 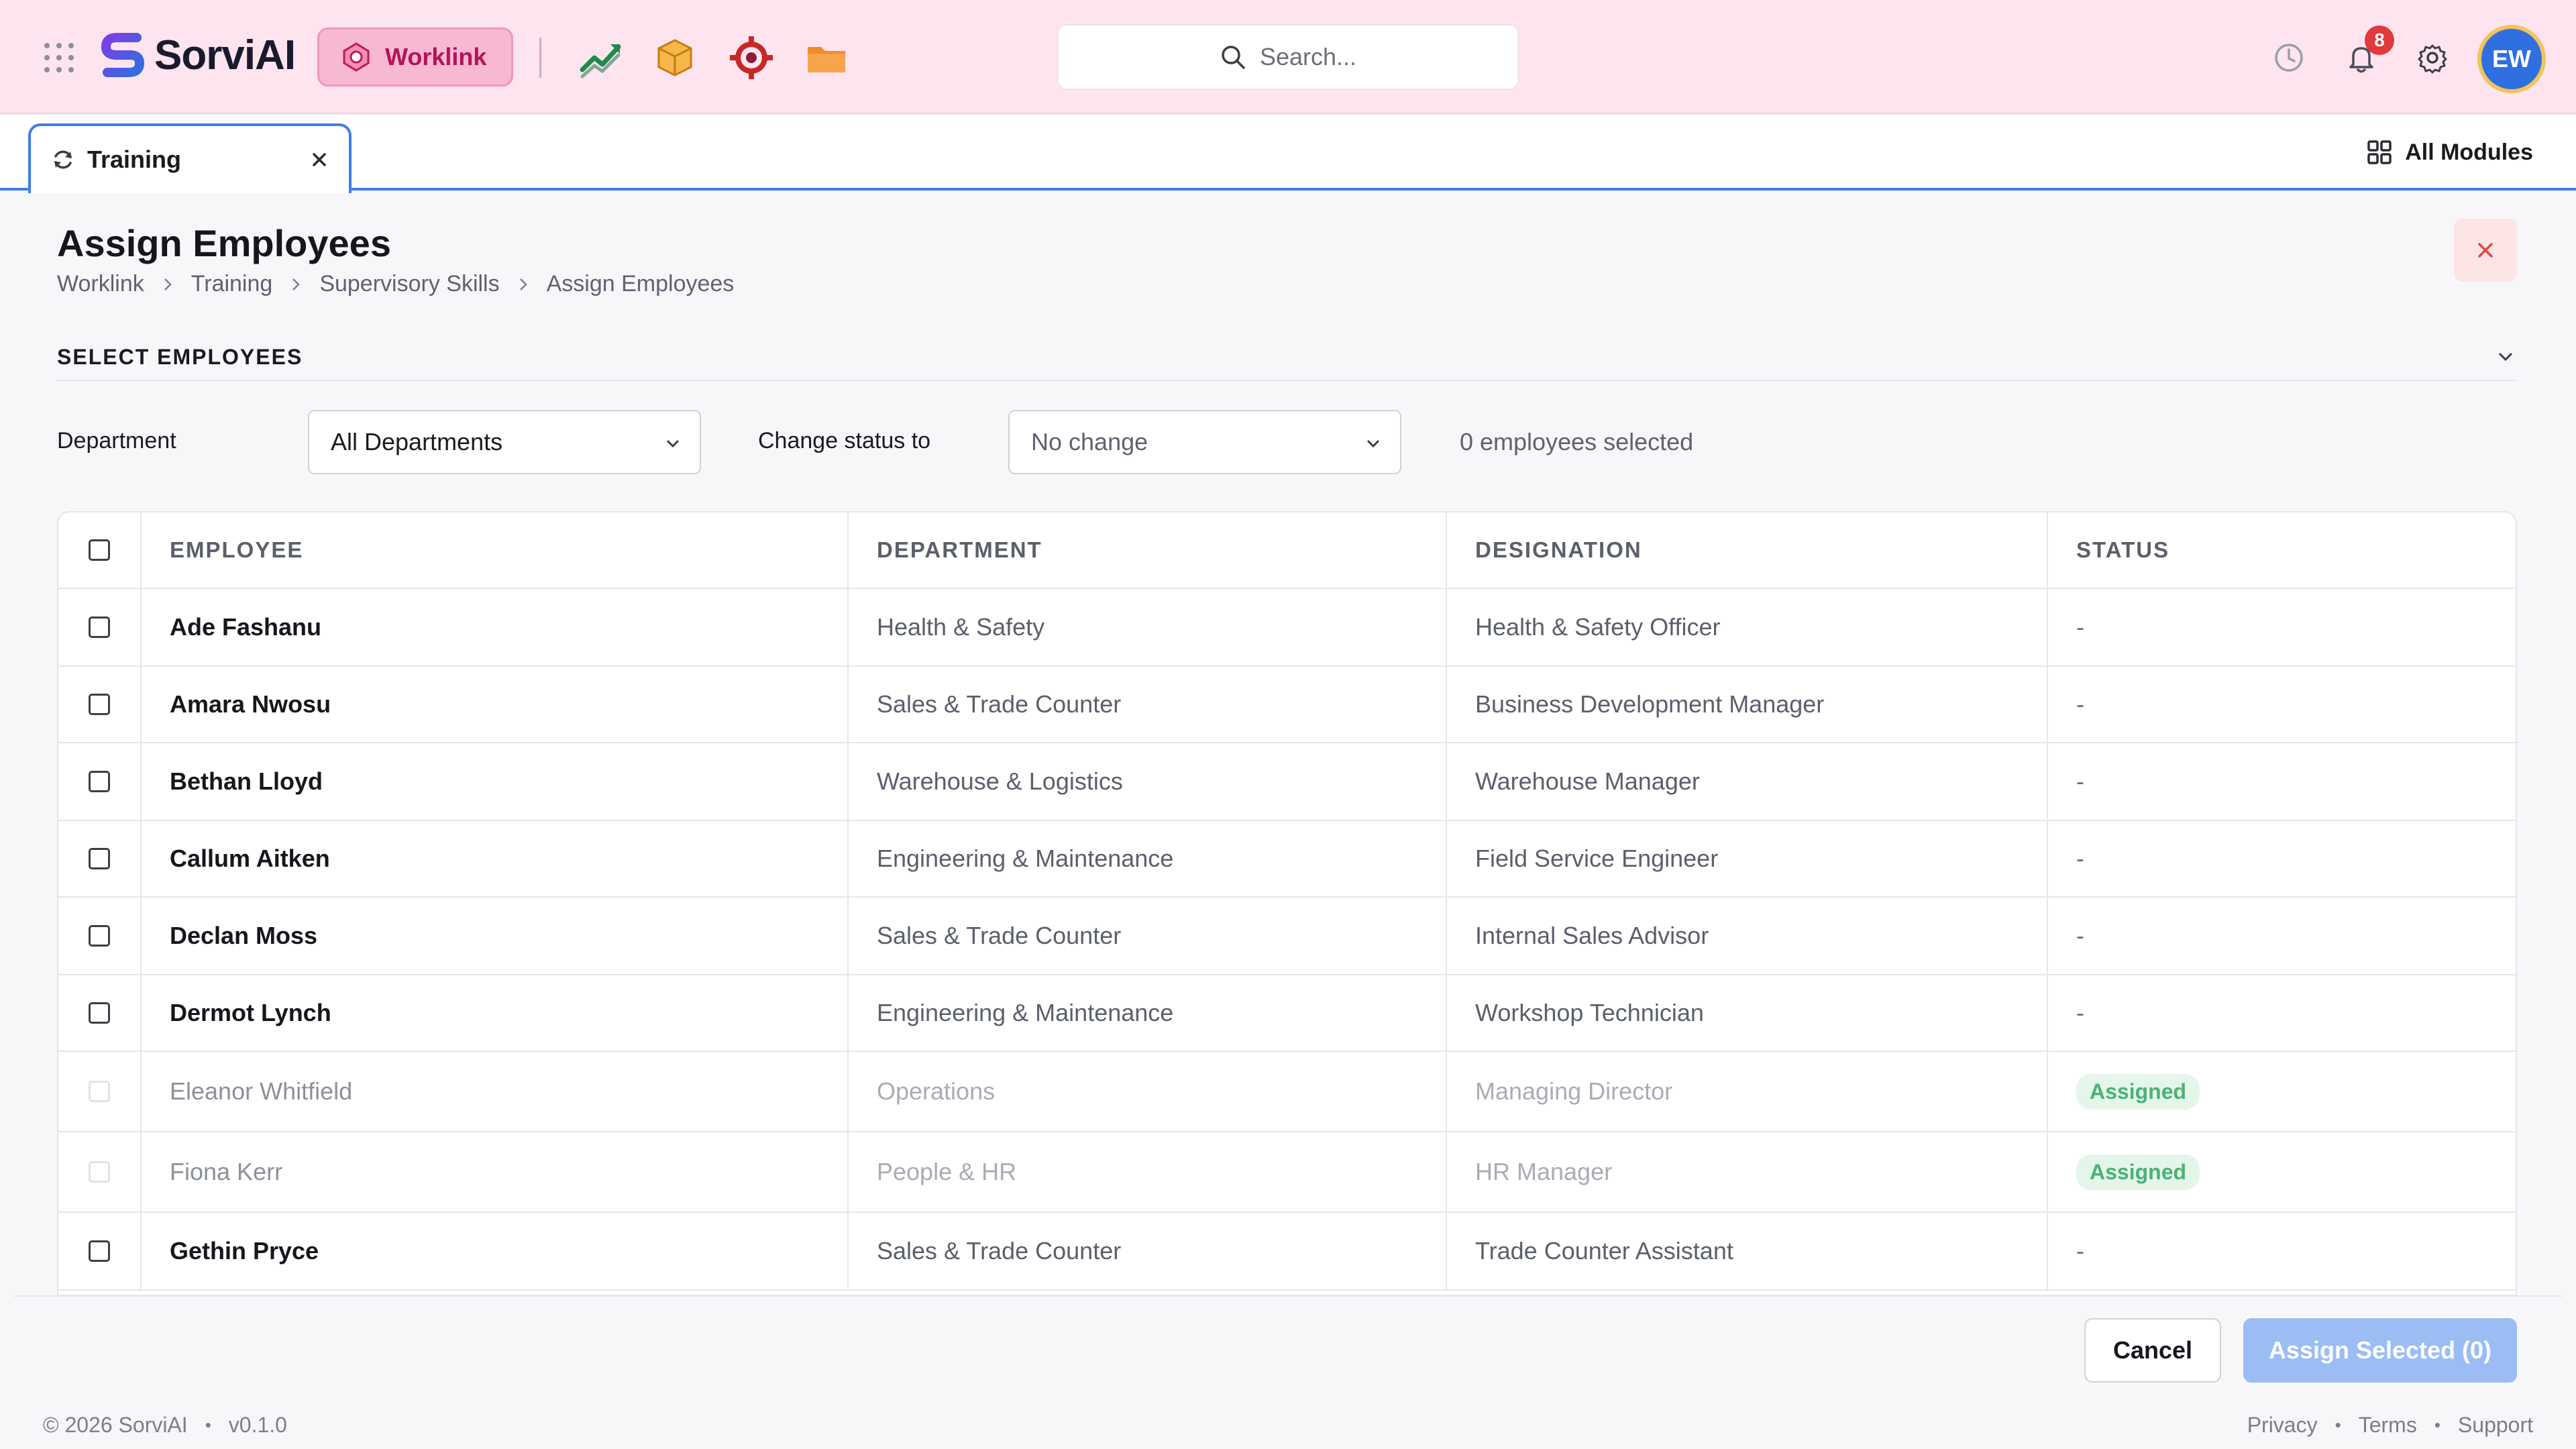 I want to click on grid-icon, so click(x=2379, y=152).